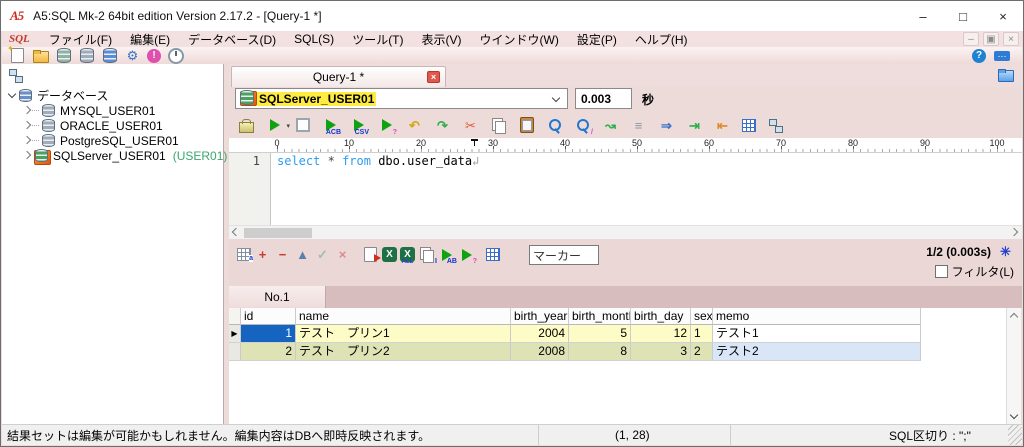  What do you see at coordinates (314, 39) in the screenshot?
I see `menu-item: SQL(S)` at bounding box center [314, 39].